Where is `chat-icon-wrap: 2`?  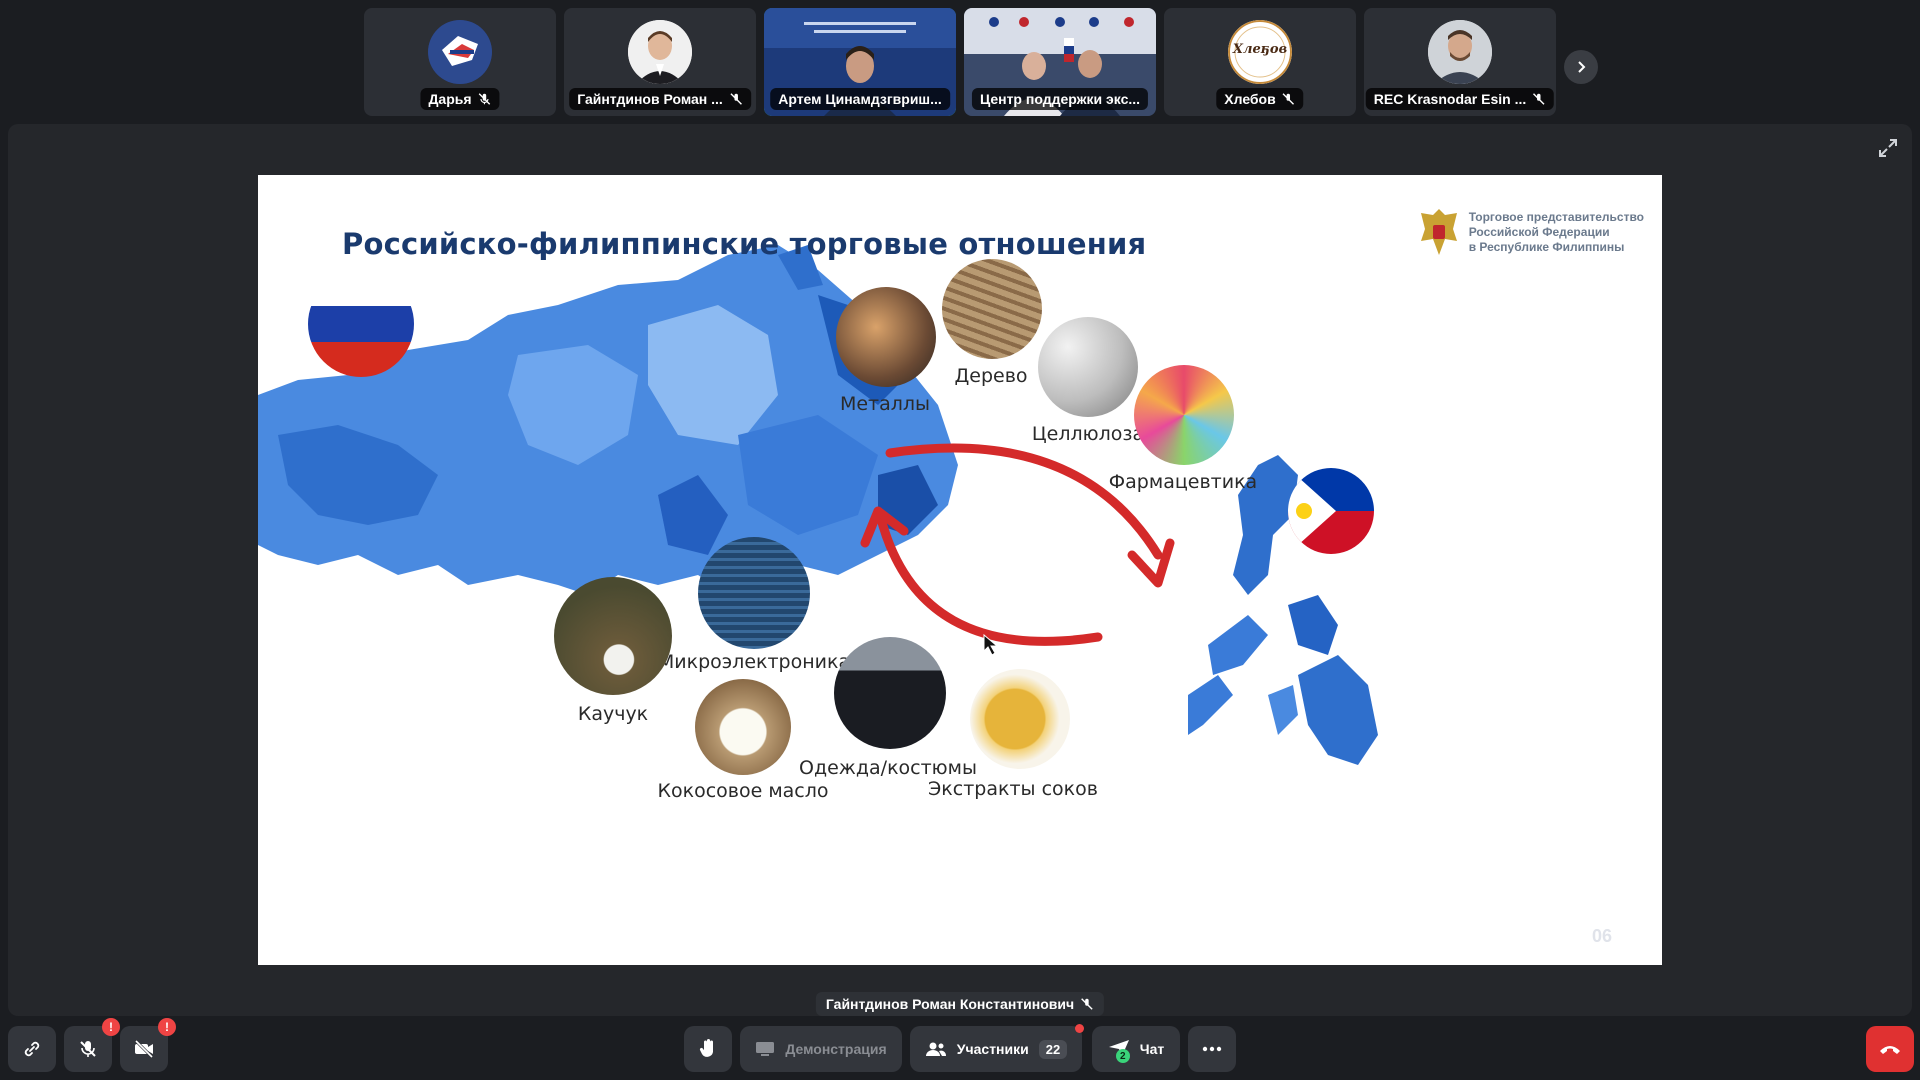 chat-icon-wrap: 2 is located at coordinates (1119, 1051).